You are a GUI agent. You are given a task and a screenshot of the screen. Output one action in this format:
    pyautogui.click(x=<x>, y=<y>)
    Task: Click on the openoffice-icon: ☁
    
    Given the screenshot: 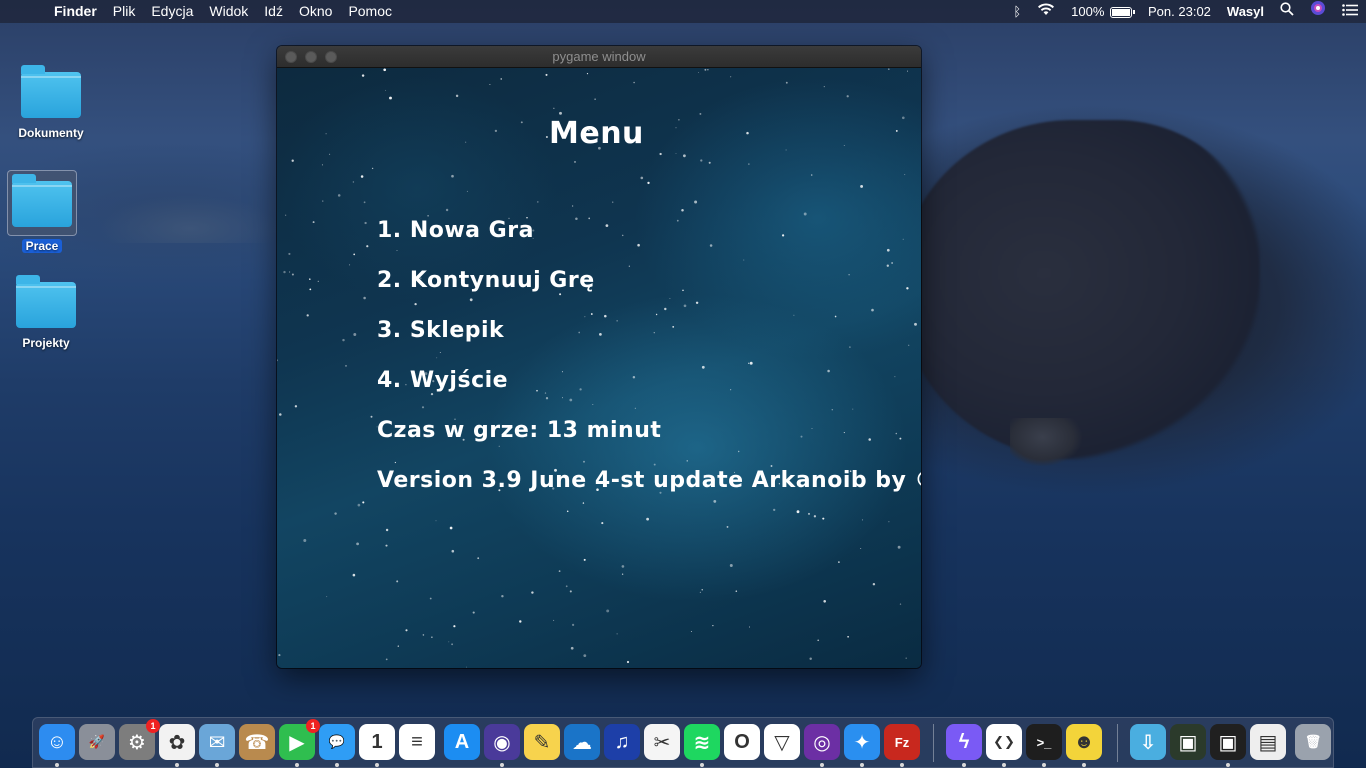 What is the action you would take?
    pyautogui.click(x=582, y=742)
    